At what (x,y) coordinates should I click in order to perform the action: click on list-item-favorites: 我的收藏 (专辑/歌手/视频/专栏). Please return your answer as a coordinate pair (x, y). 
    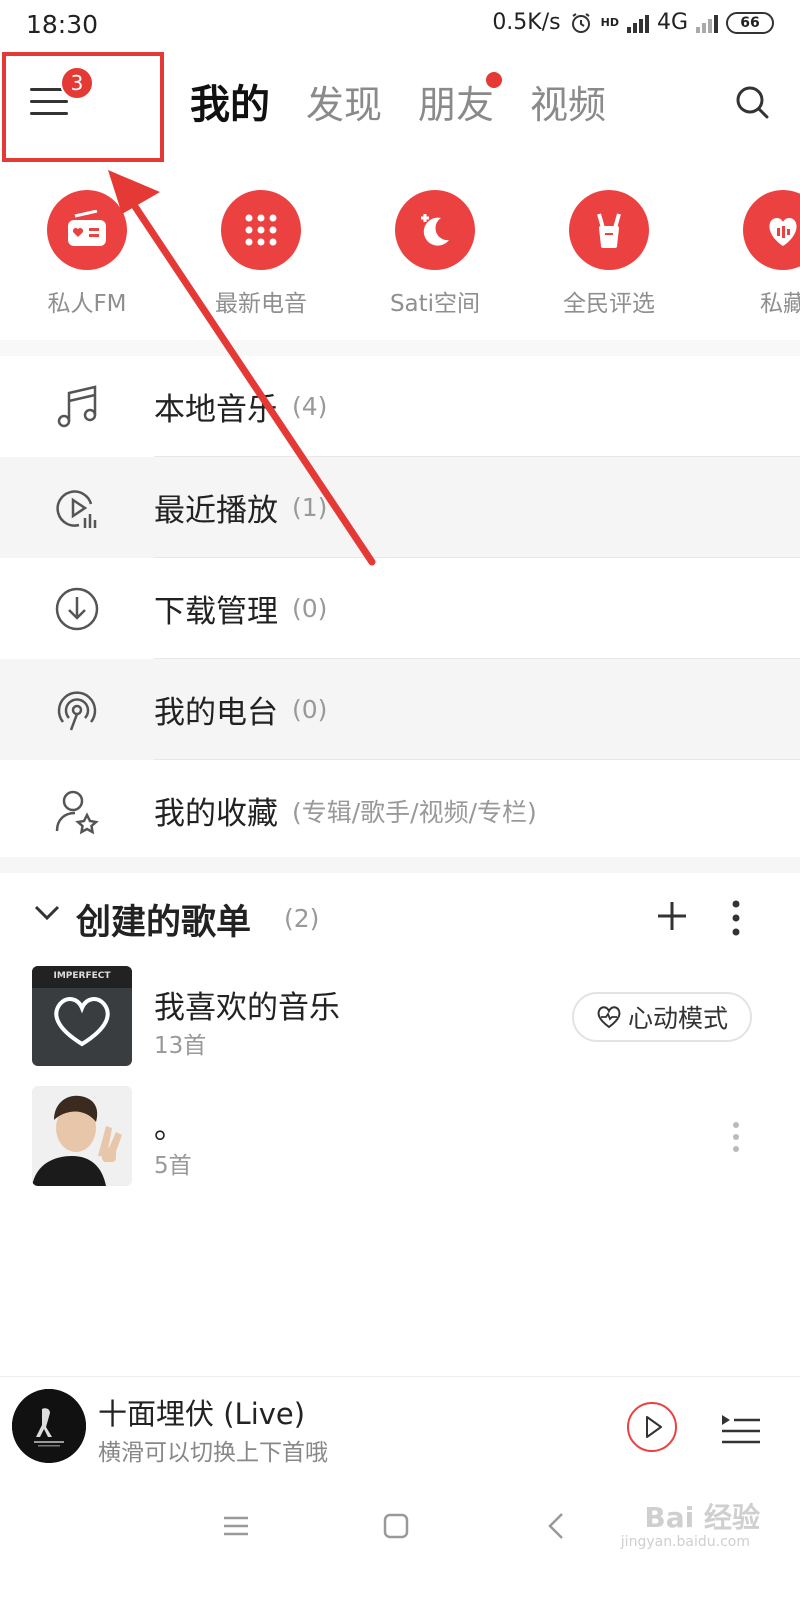
    Looking at the image, I should click on (400, 810).